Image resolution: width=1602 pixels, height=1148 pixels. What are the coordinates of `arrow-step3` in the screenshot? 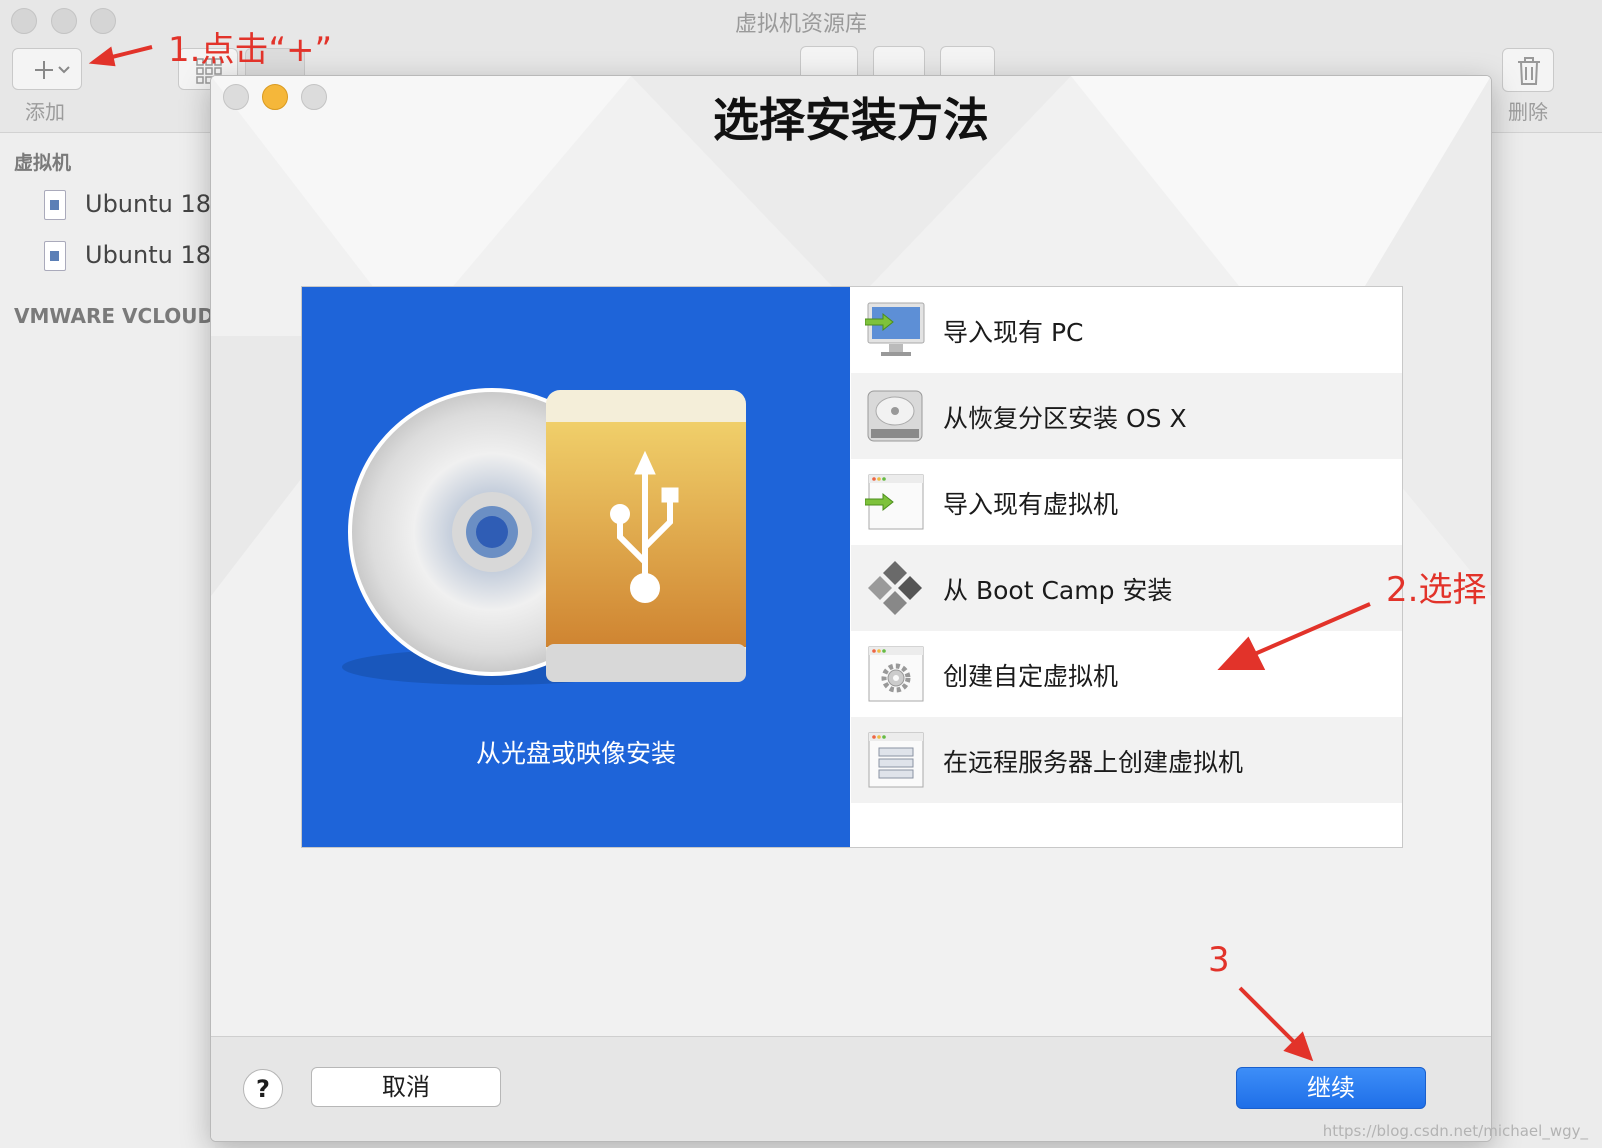 It's located at (1269, 1017).